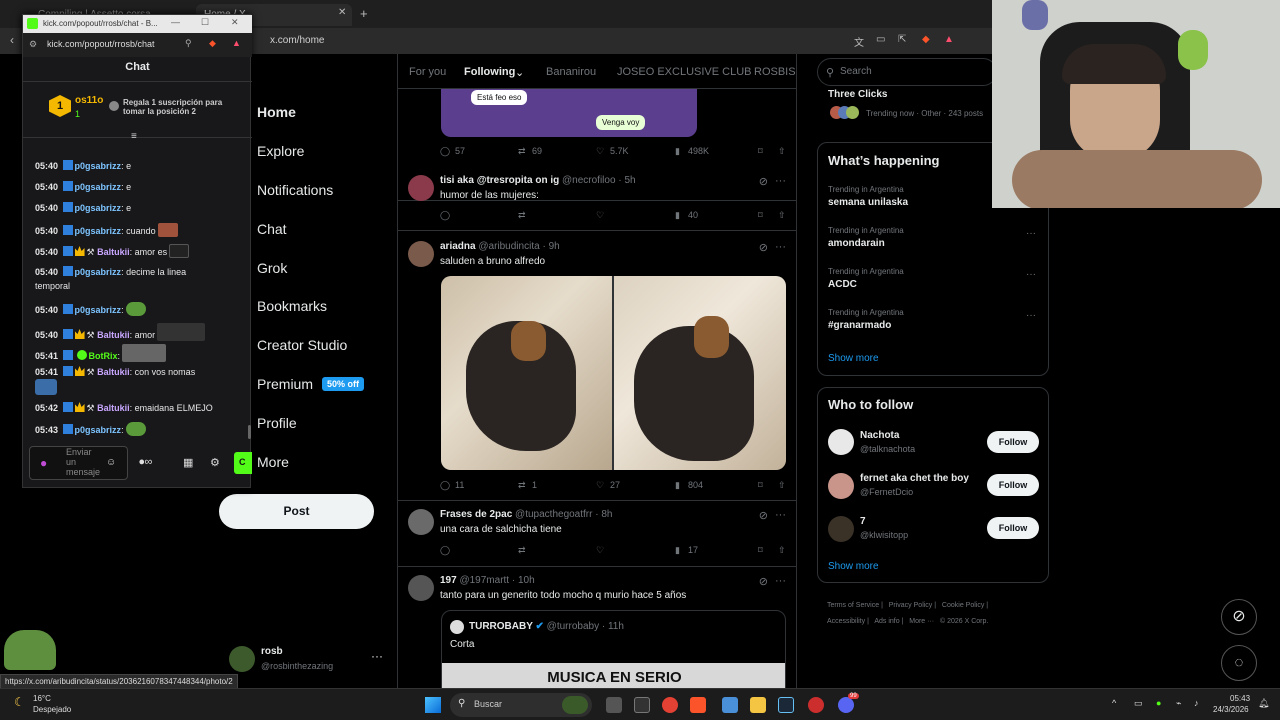 This screenshot has width=1280, height=720. What do you see at coordinates (698, 705) in the screenshot?
I see `brave-icon` at bounding box center [698, 705].